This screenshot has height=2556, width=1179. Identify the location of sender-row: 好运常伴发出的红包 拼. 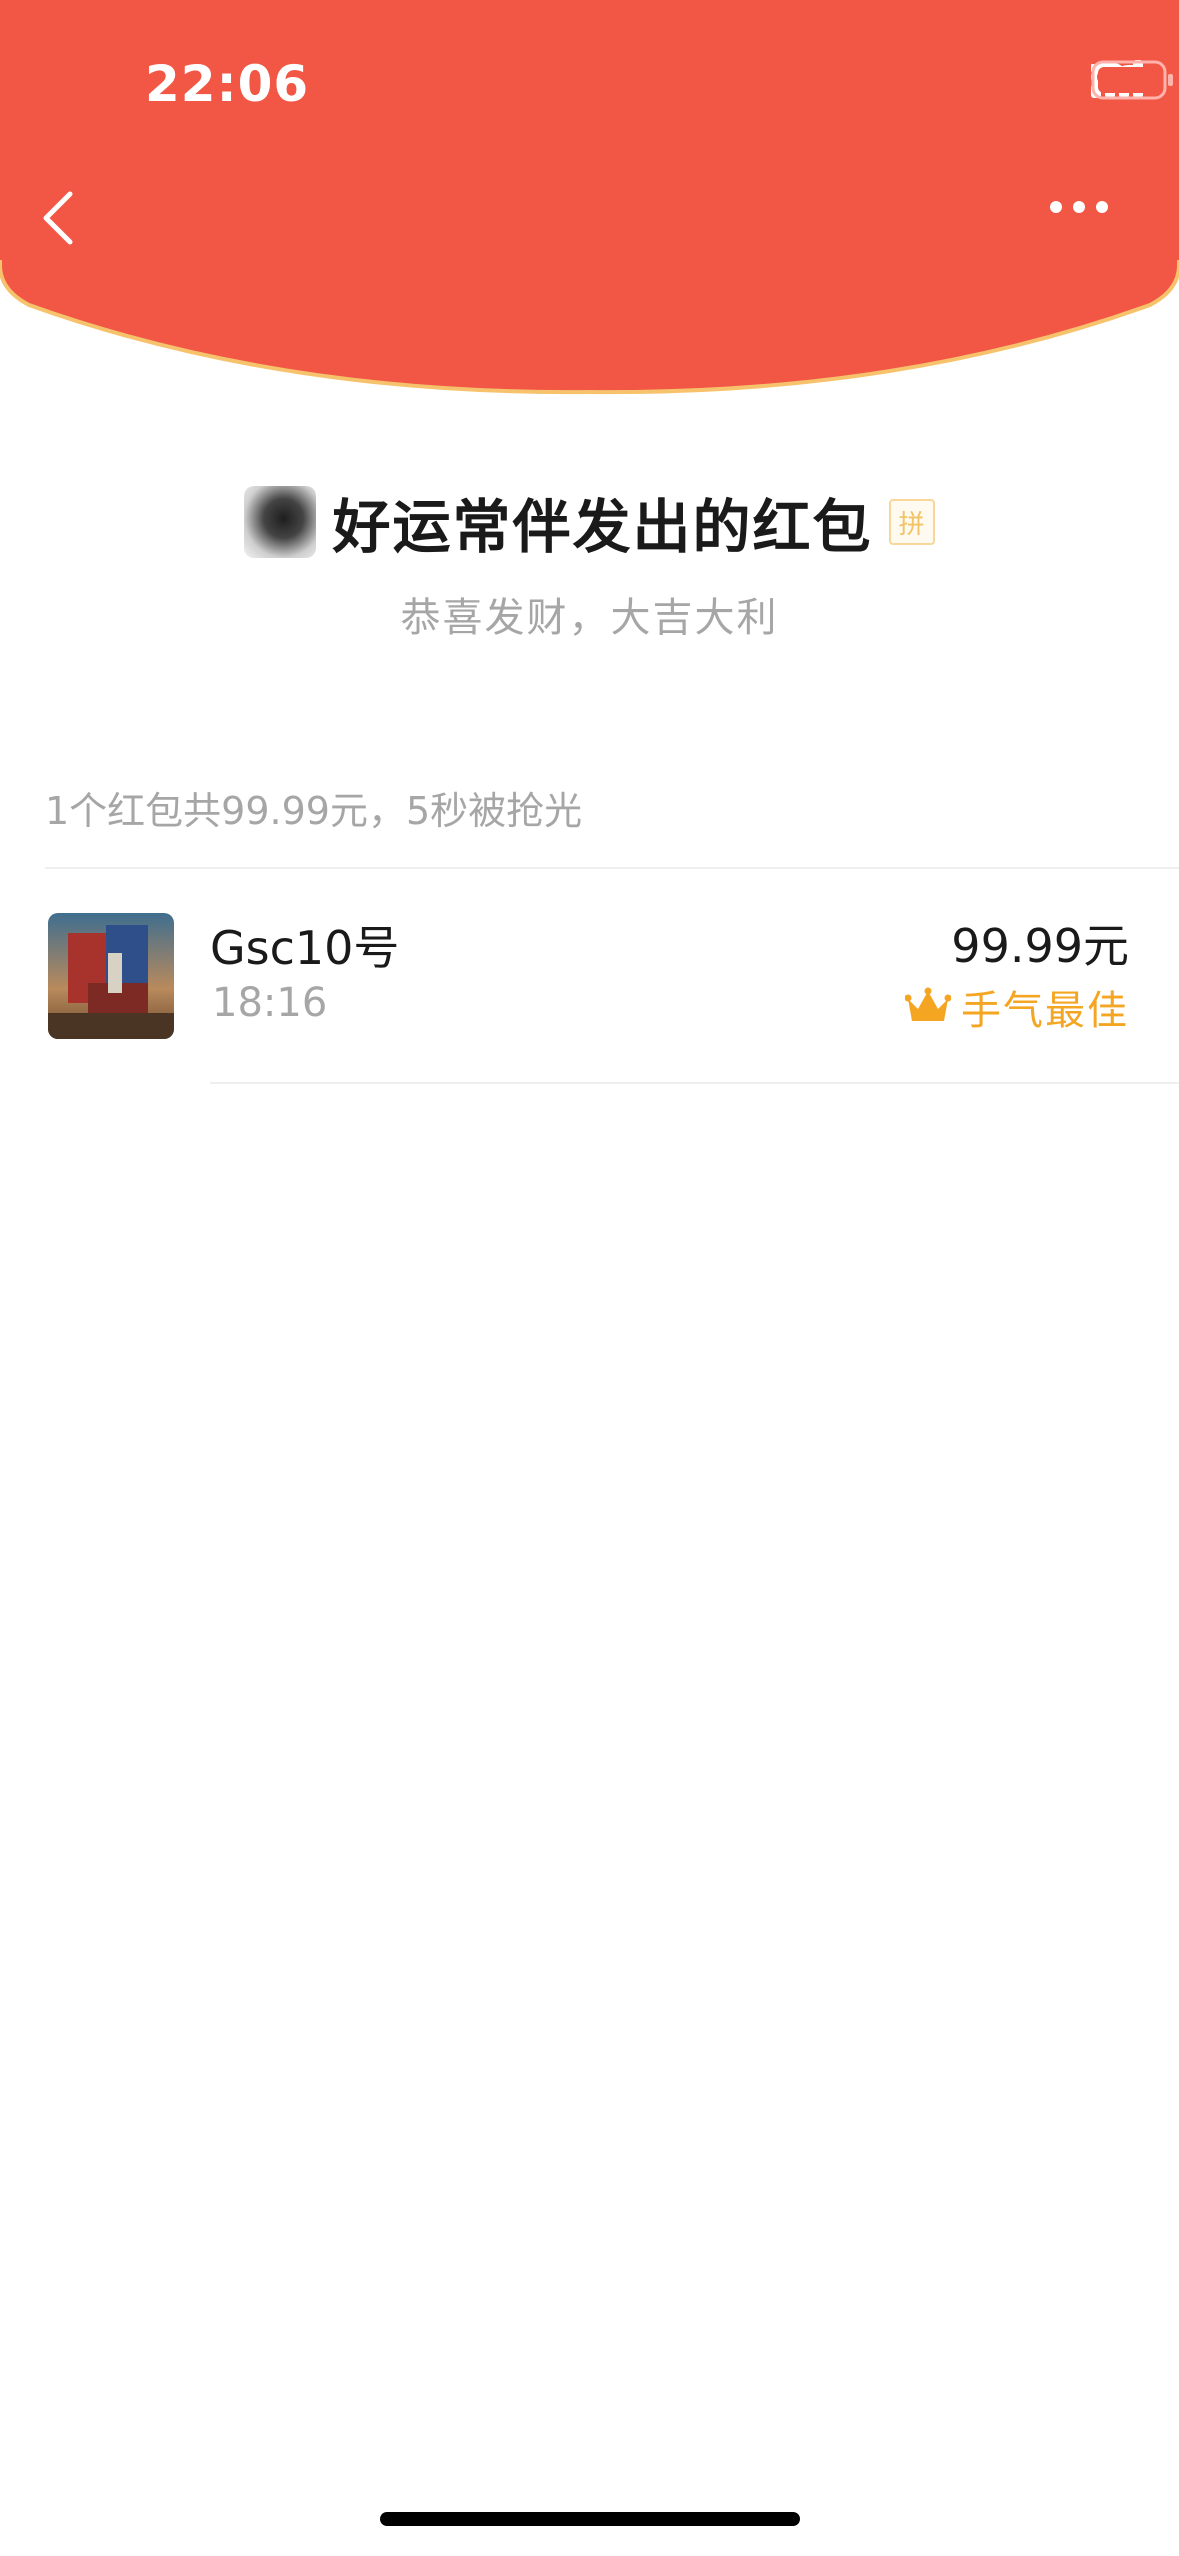
(589, 522).